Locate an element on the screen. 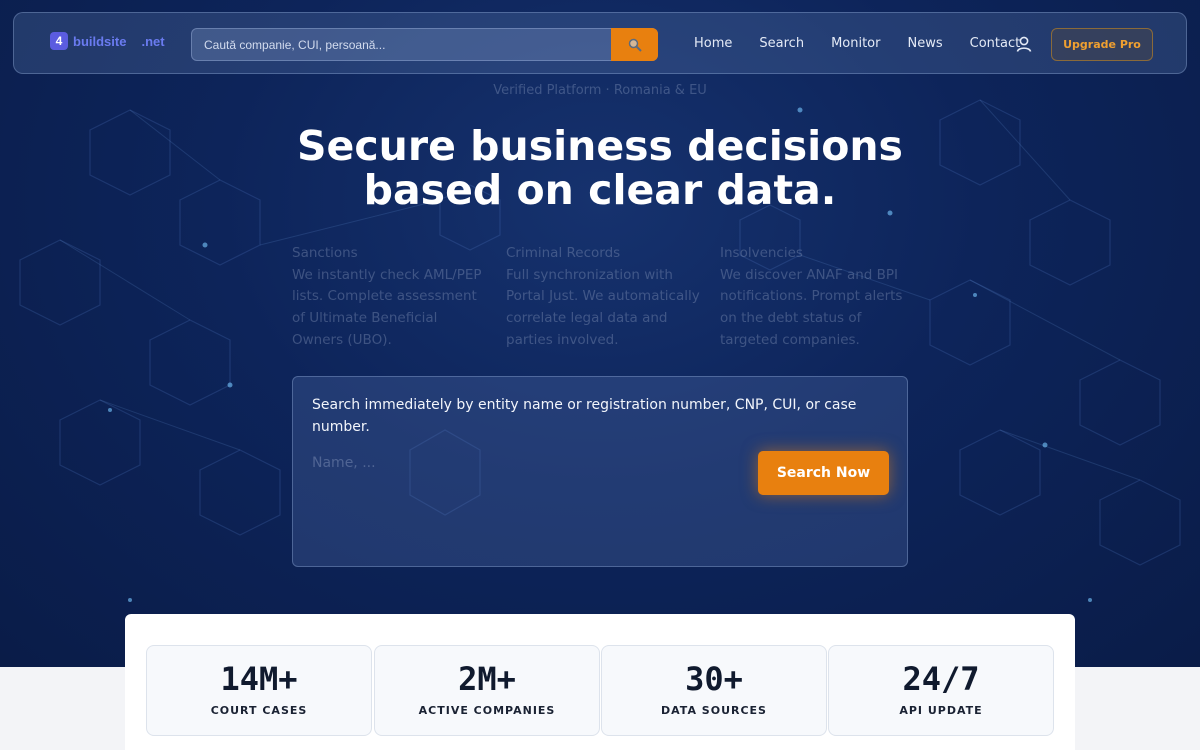  entity-search-input is located at coordinates (522, 463).